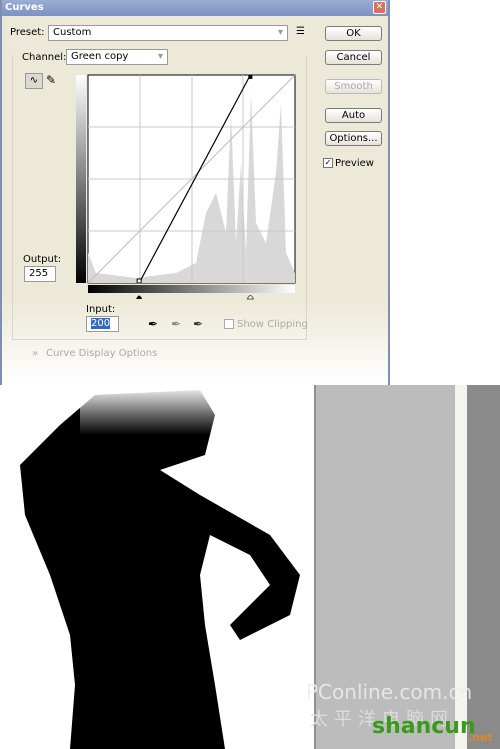  I want to click on input-gradient-bar, so click(191, 289).